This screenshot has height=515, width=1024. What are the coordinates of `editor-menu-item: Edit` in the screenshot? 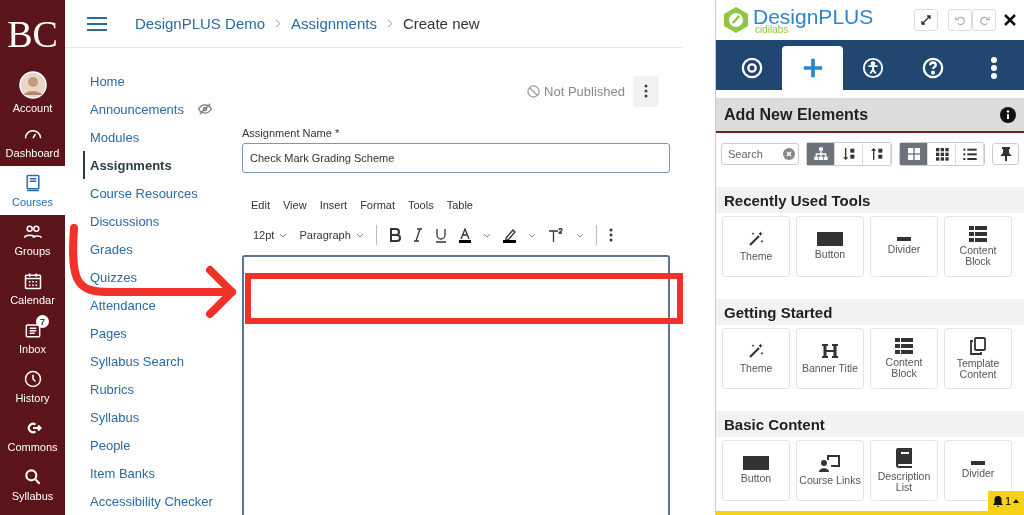 It's located at (260, 205).